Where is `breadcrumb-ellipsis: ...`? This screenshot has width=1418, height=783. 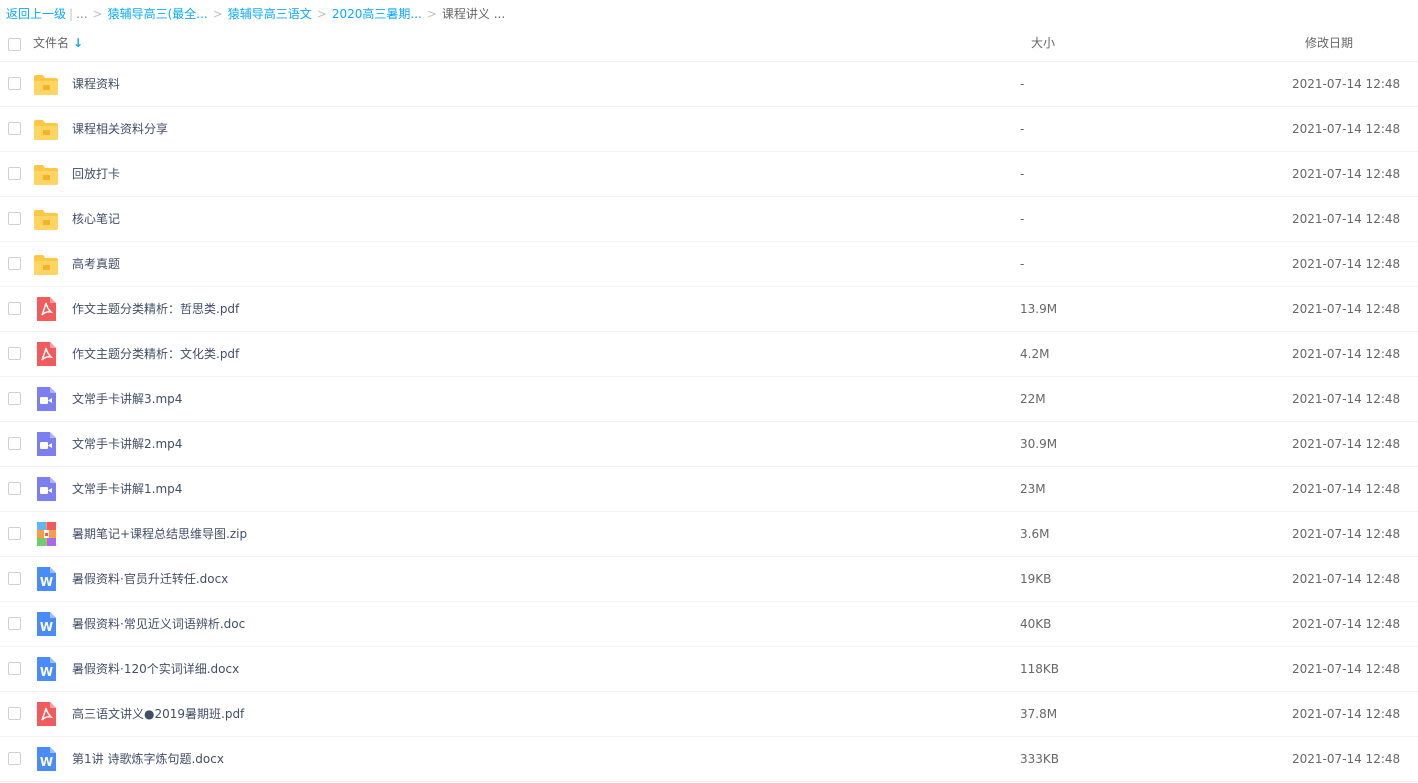
breadcrumb-ellipsis: ... is located at coordinates (81, 14).